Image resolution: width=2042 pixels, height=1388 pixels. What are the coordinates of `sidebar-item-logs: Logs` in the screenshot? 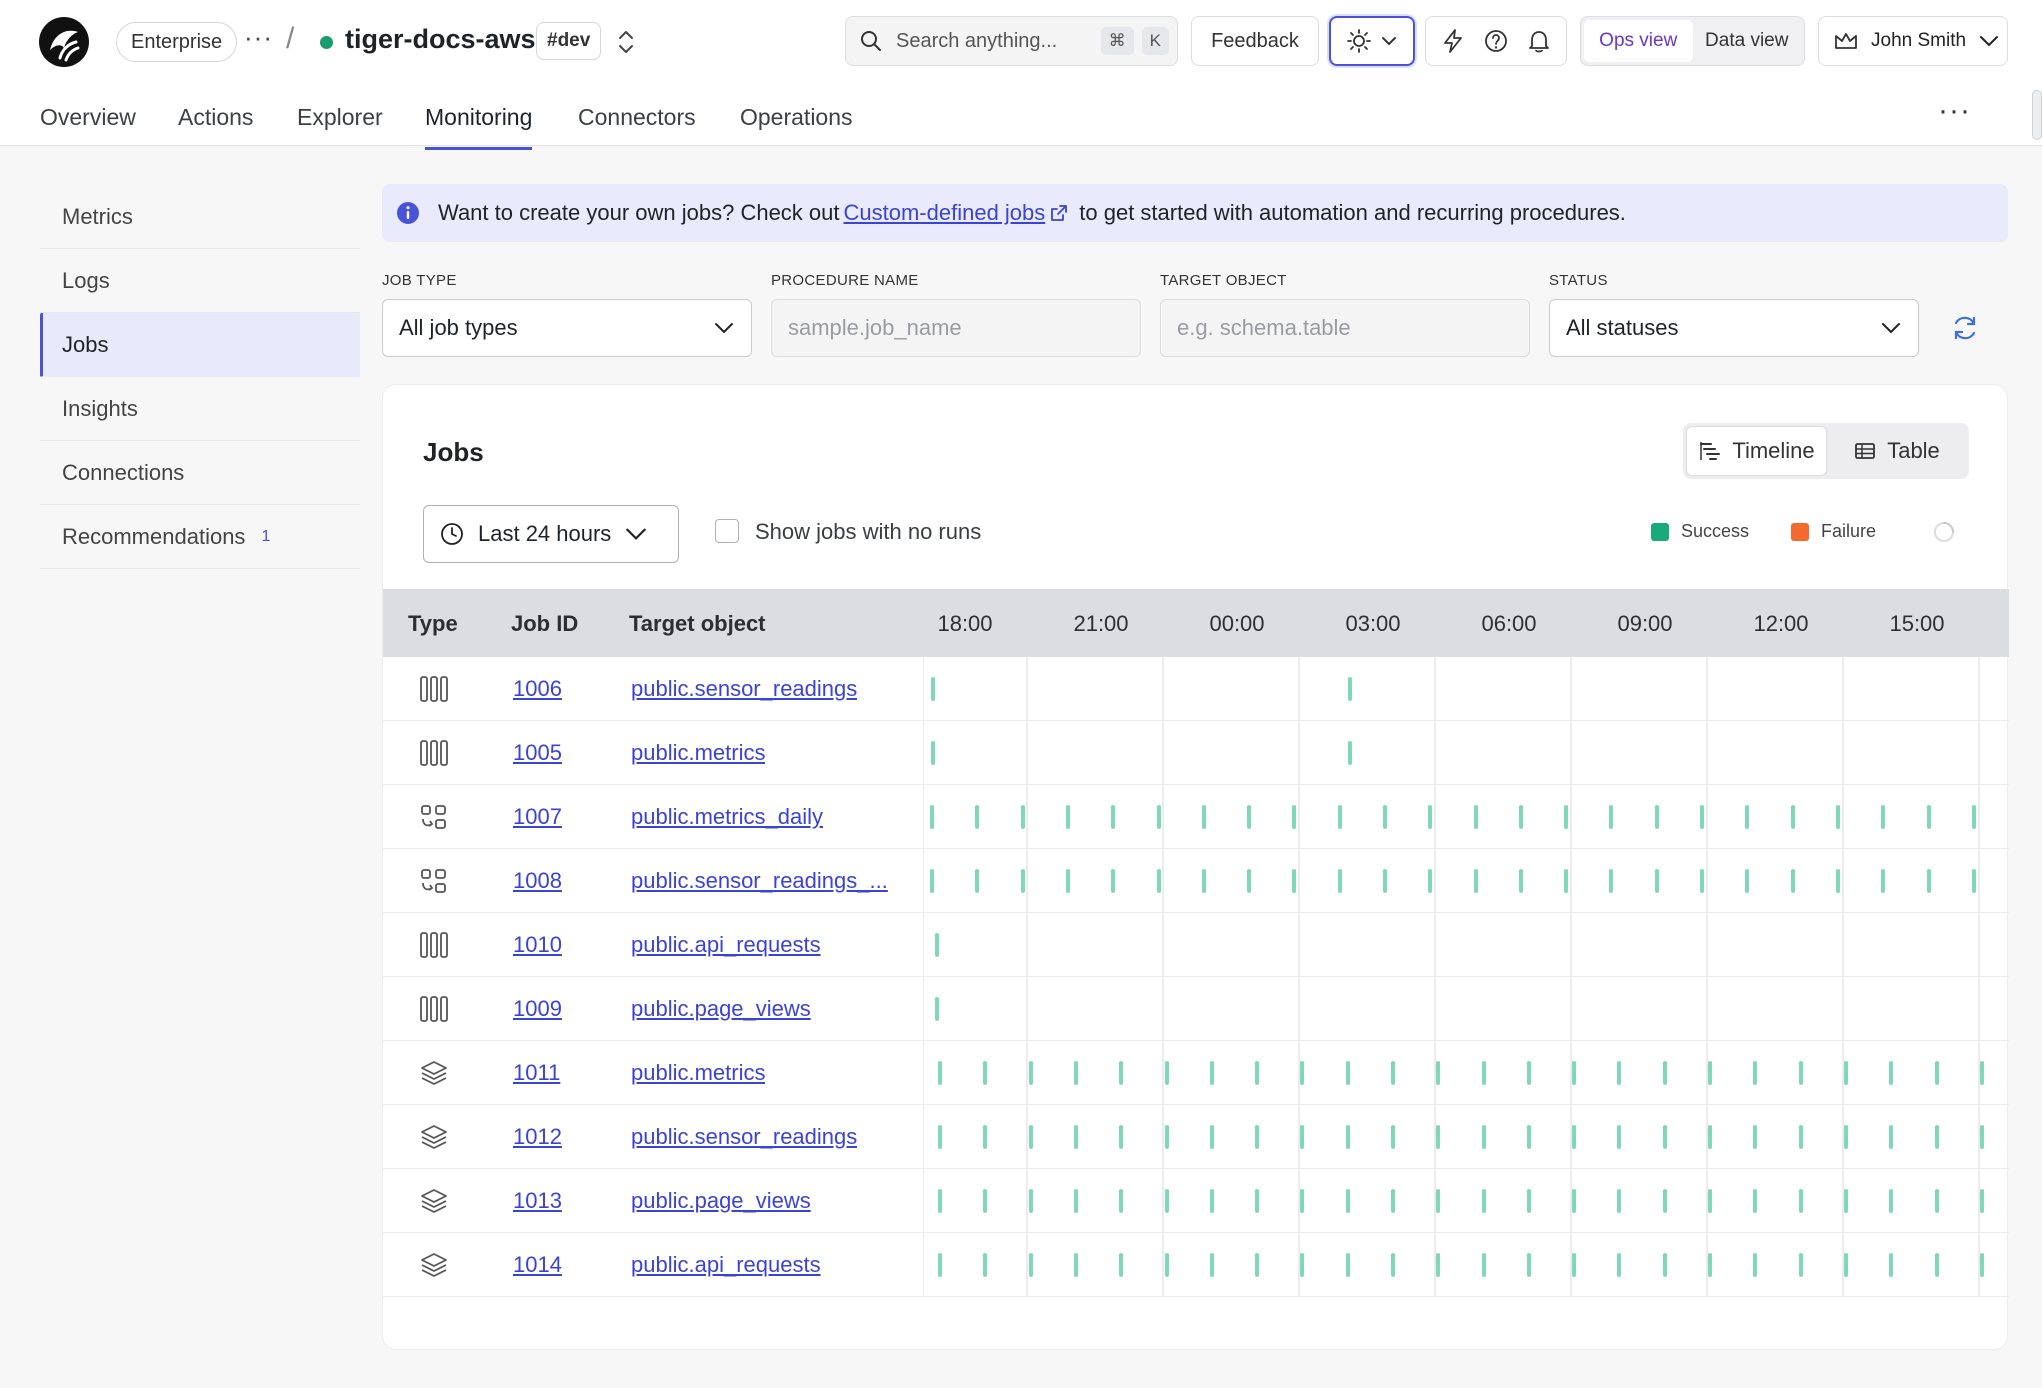 It's located at (200, 281).